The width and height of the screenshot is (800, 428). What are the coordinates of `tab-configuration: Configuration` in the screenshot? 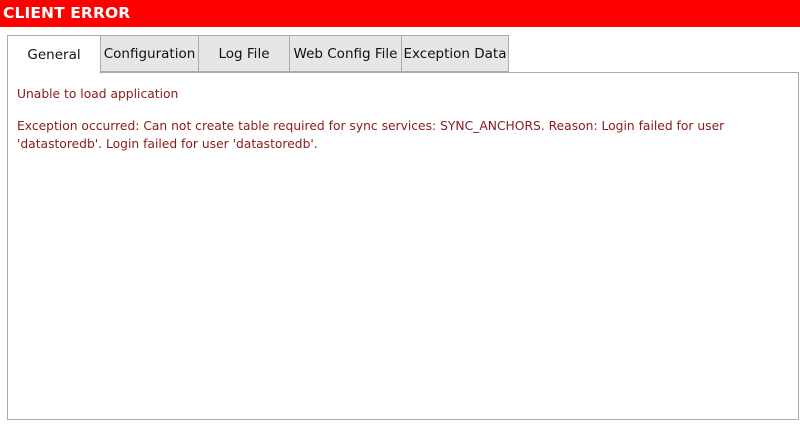 It's located at (150, 53).